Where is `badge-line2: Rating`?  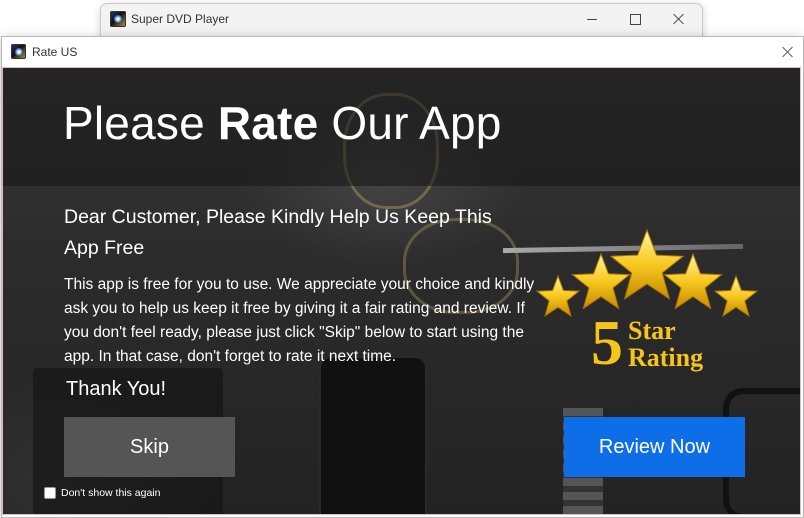
badge-line2: Rating is located at coordinates (665, 357).